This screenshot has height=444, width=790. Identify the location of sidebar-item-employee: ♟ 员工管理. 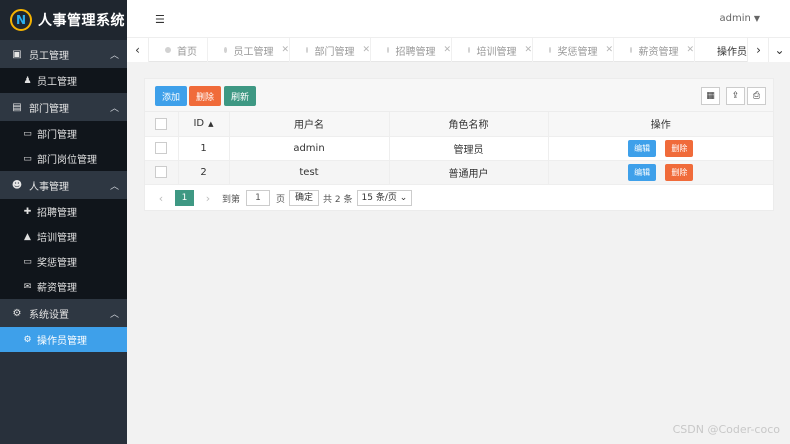
(63, 80).